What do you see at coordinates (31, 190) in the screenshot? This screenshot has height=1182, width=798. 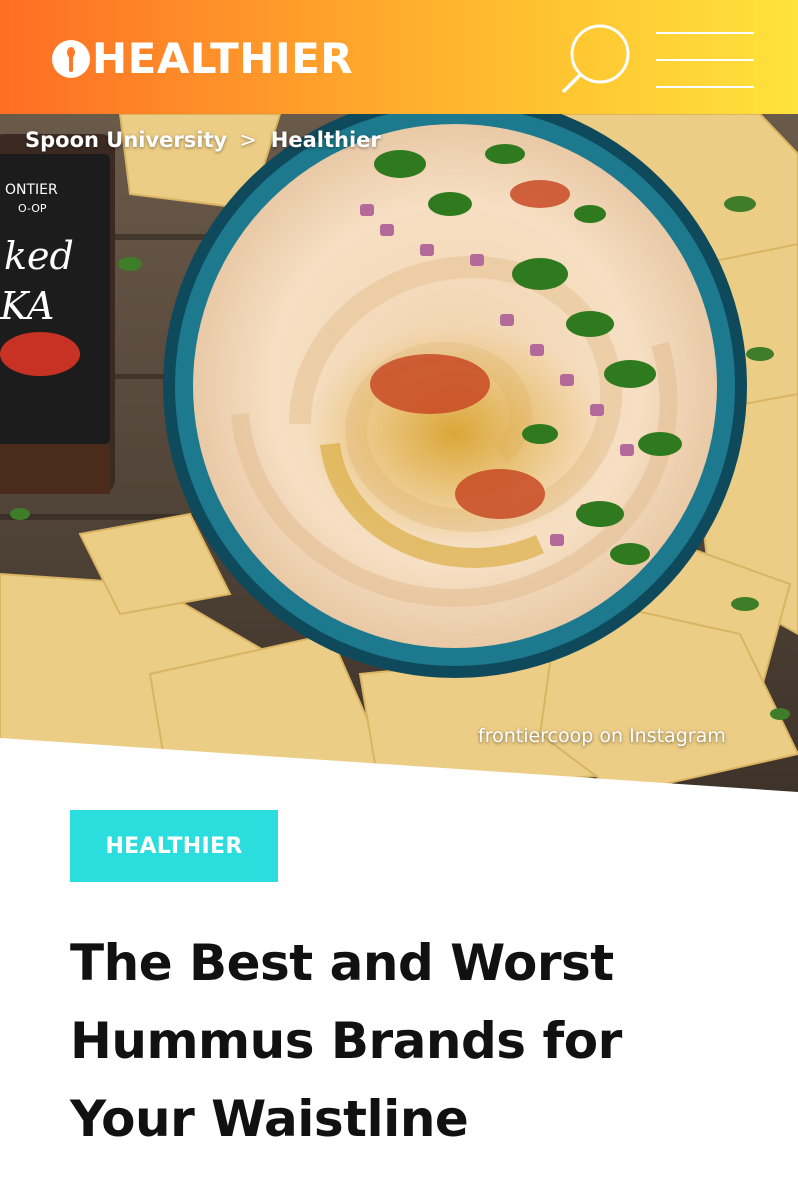 I see `jar-label-line: ONTIER` at bounding box center [31, 190].